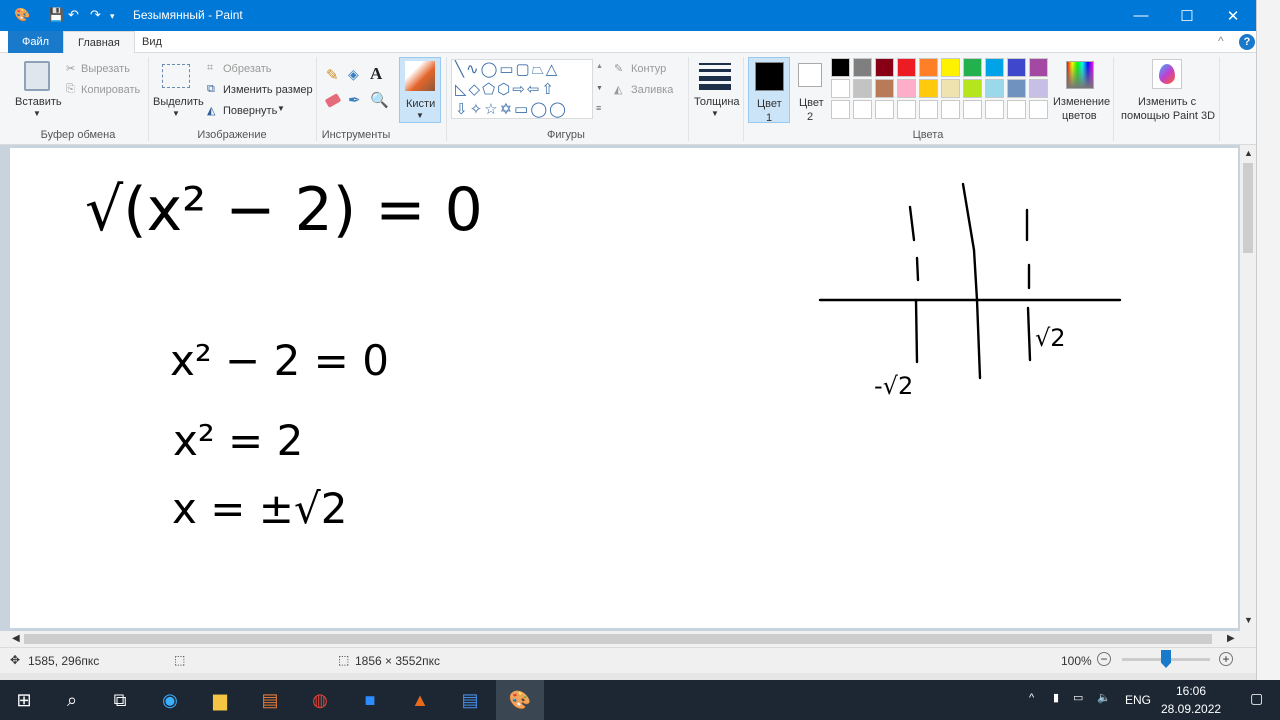 This screenshot has height=720, width=1280. Describe the element at coordinates (1166, 659) in the screenshot. I see `zoom-slider-thumb` at that location.